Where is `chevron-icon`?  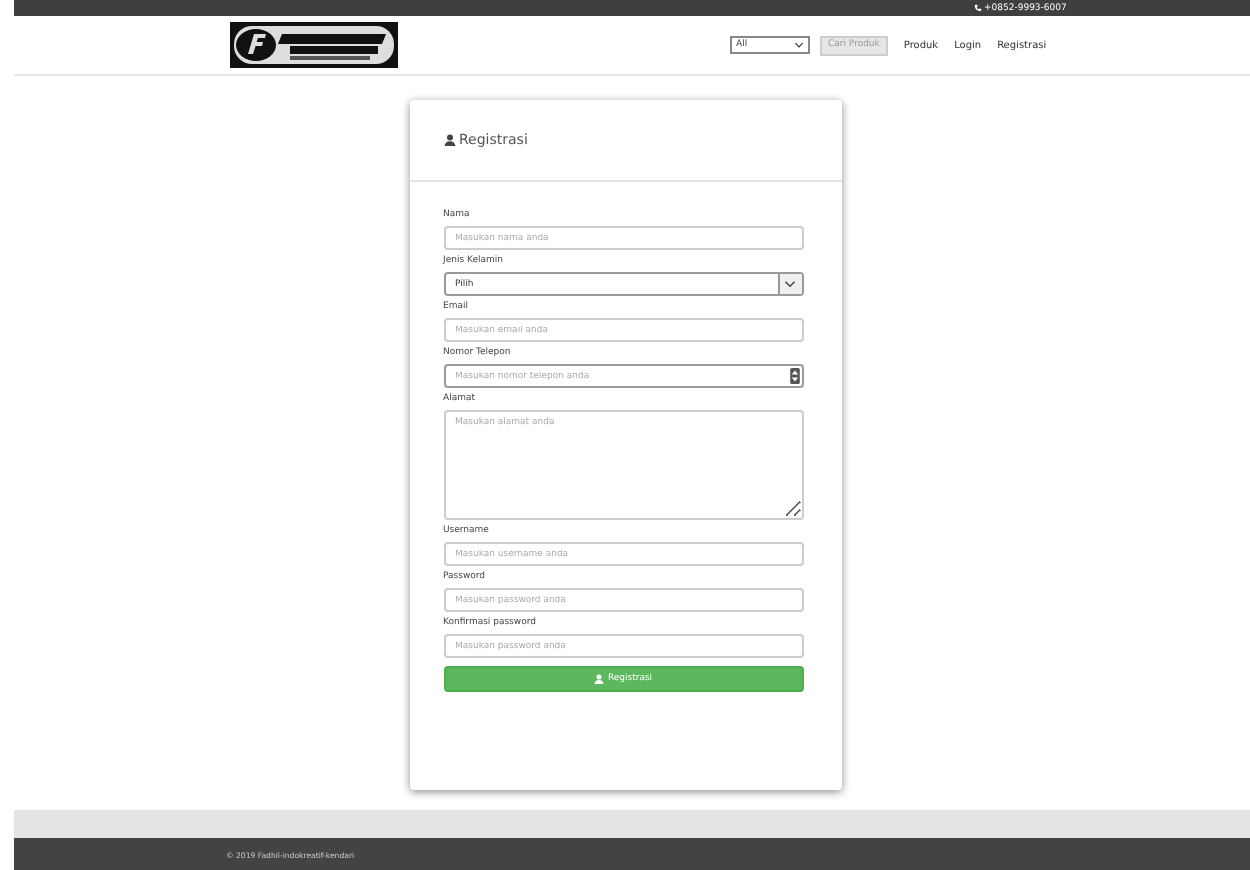
chevron-icon is located at coordinates (799, 45).